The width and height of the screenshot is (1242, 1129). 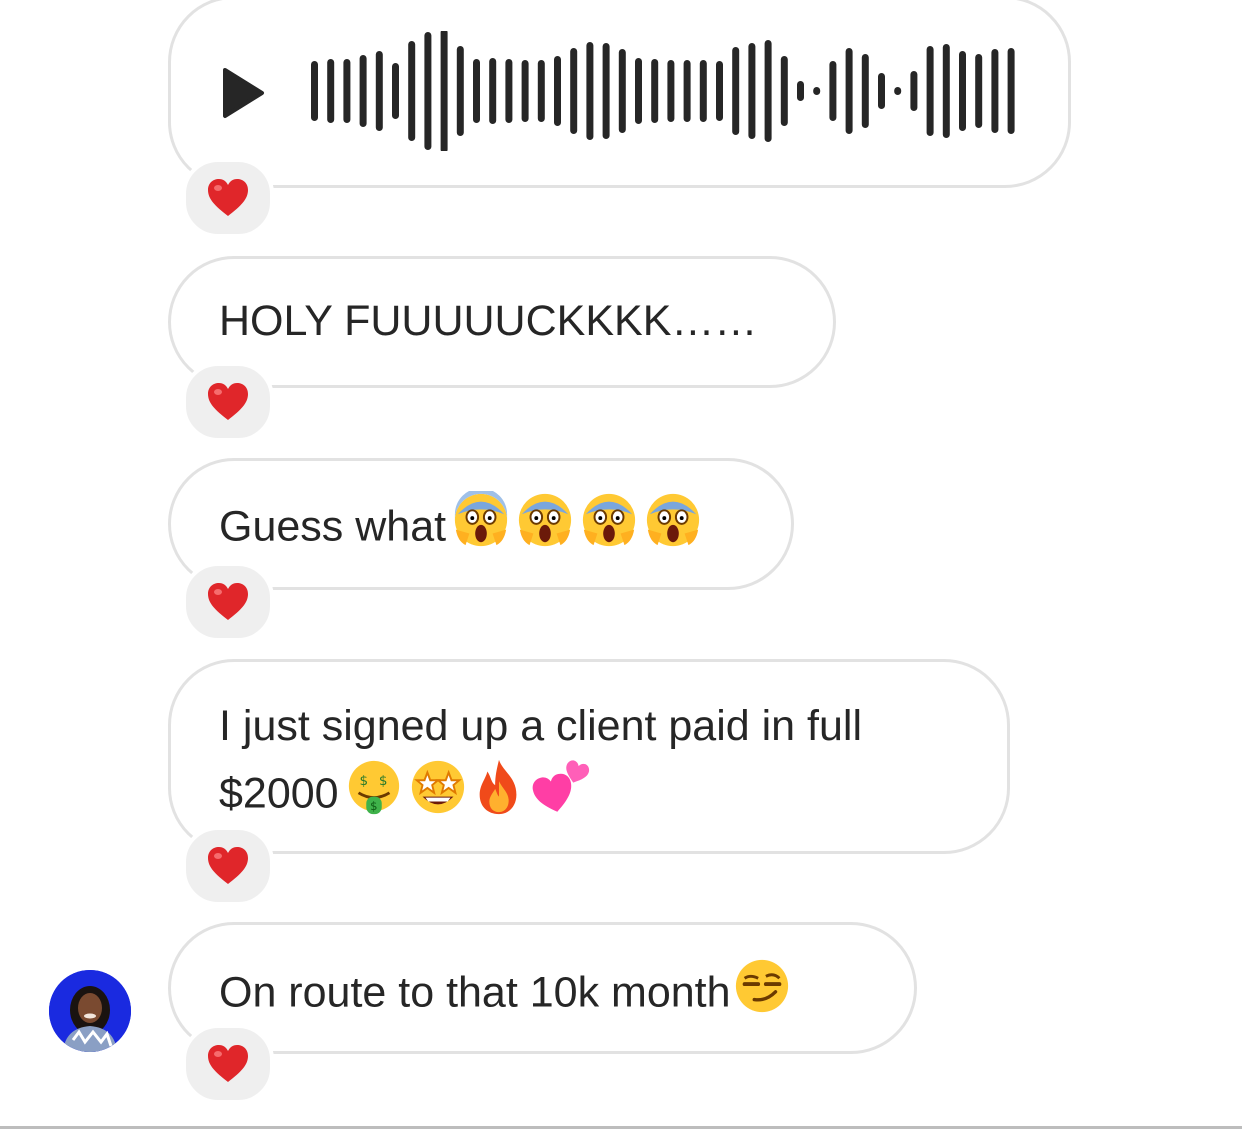 I want to click on star-struck-face-emoji, so click(x=438, y=796).